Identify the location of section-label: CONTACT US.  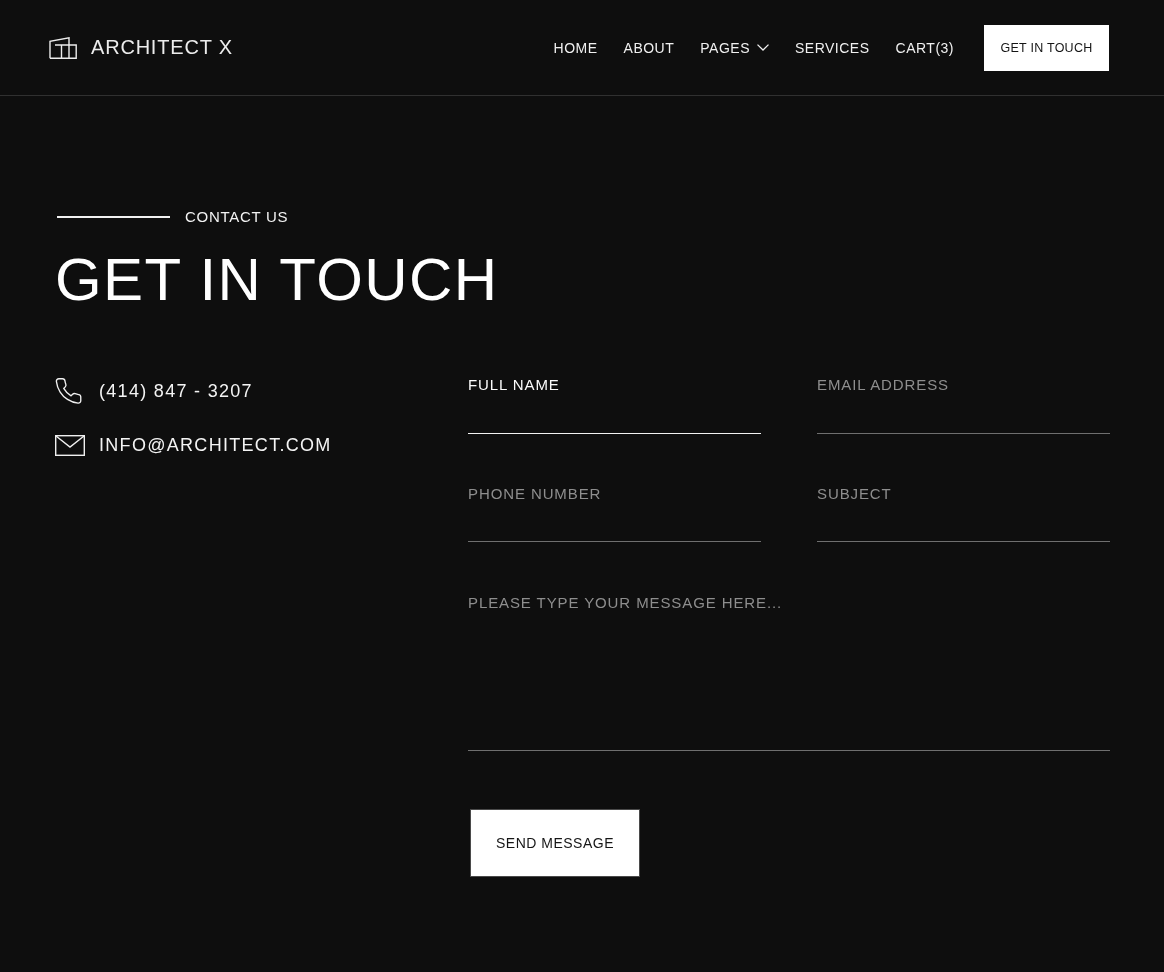
(237, 217).